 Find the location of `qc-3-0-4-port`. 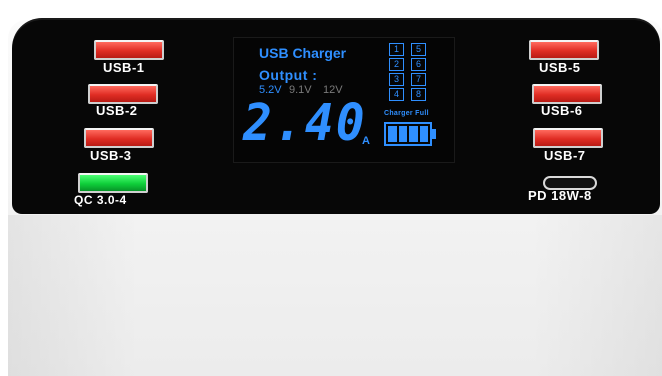

qc-3-0-4-port is located at coordinates (113, 183).